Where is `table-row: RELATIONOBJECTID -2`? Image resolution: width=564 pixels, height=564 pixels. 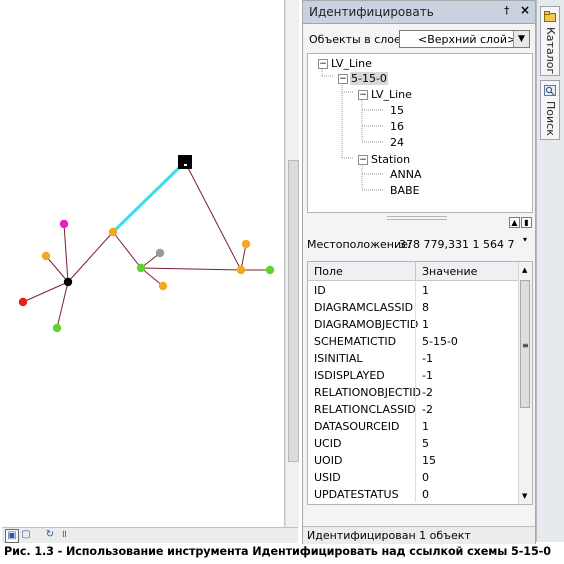
table-row: RELATIONOBJECTID -2 is located at coordinates (413, 391).